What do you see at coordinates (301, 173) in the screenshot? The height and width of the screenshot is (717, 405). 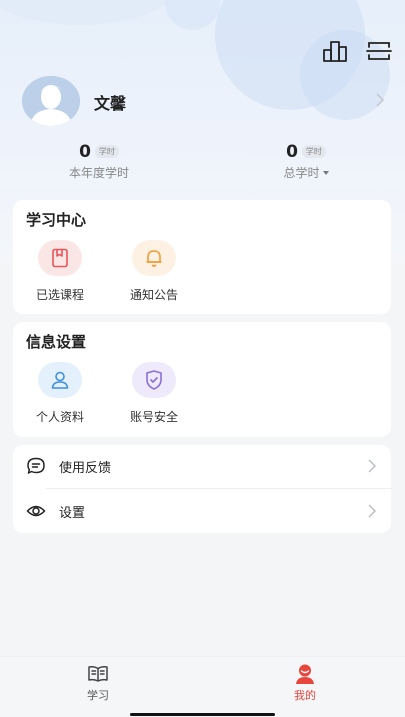 I see `stat-label: 总学时` at bounding box center [301, 173].